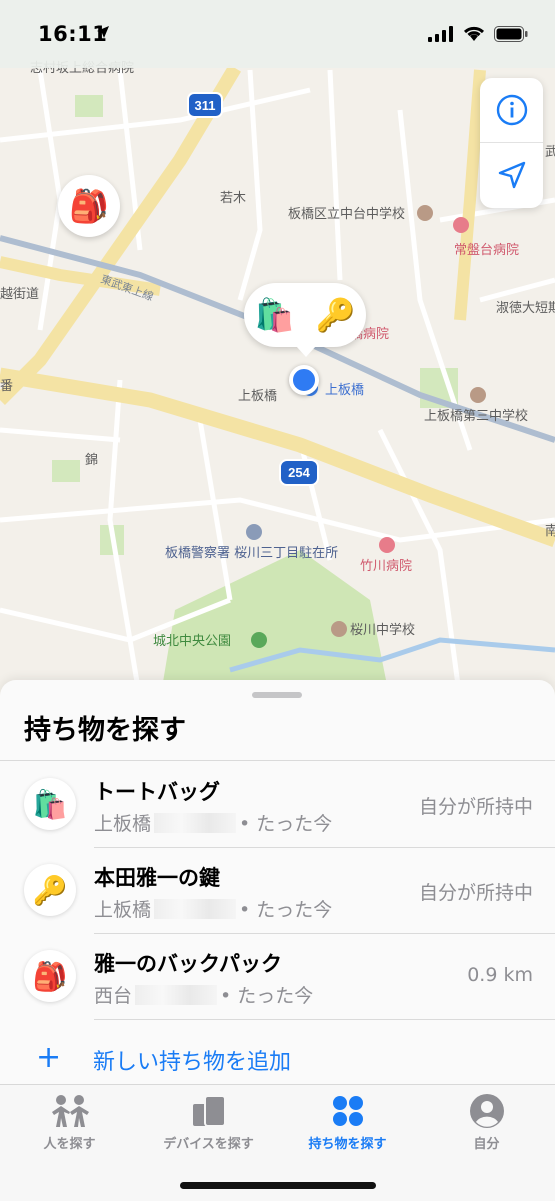 The width and height of the screenshot is (555, 1201). What do you see at coordinates (382, 630) in the screenshot?
I see `map-label: 桜川中学校` at bounding box center [382, 630].